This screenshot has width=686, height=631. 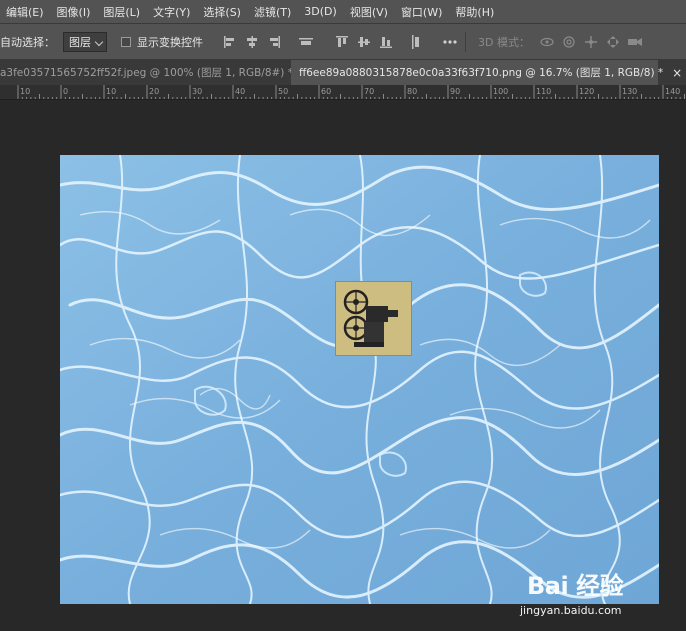 What do you see at coordinates (27, 42) in the screenshot?
I see `auto-select-label: 自动选择：` at bounding box center [27, 42].